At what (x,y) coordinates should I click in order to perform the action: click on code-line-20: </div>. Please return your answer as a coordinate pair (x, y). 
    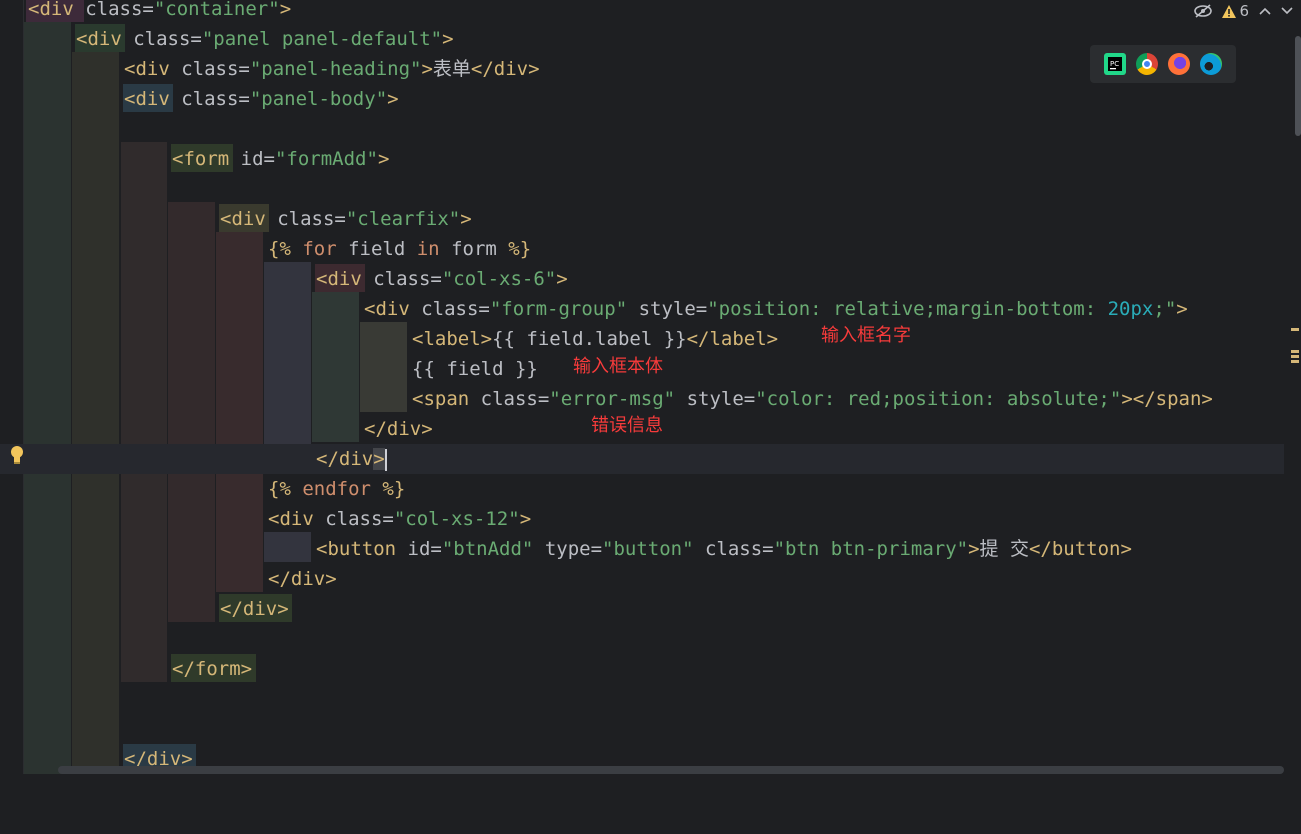
    Looking at the image, I should click on (642, 579).